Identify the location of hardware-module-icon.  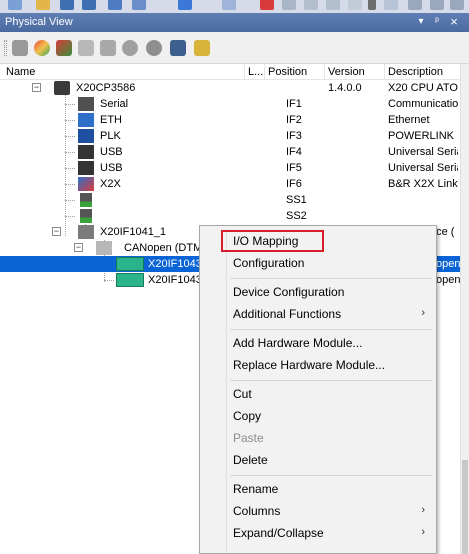
(20, 48).